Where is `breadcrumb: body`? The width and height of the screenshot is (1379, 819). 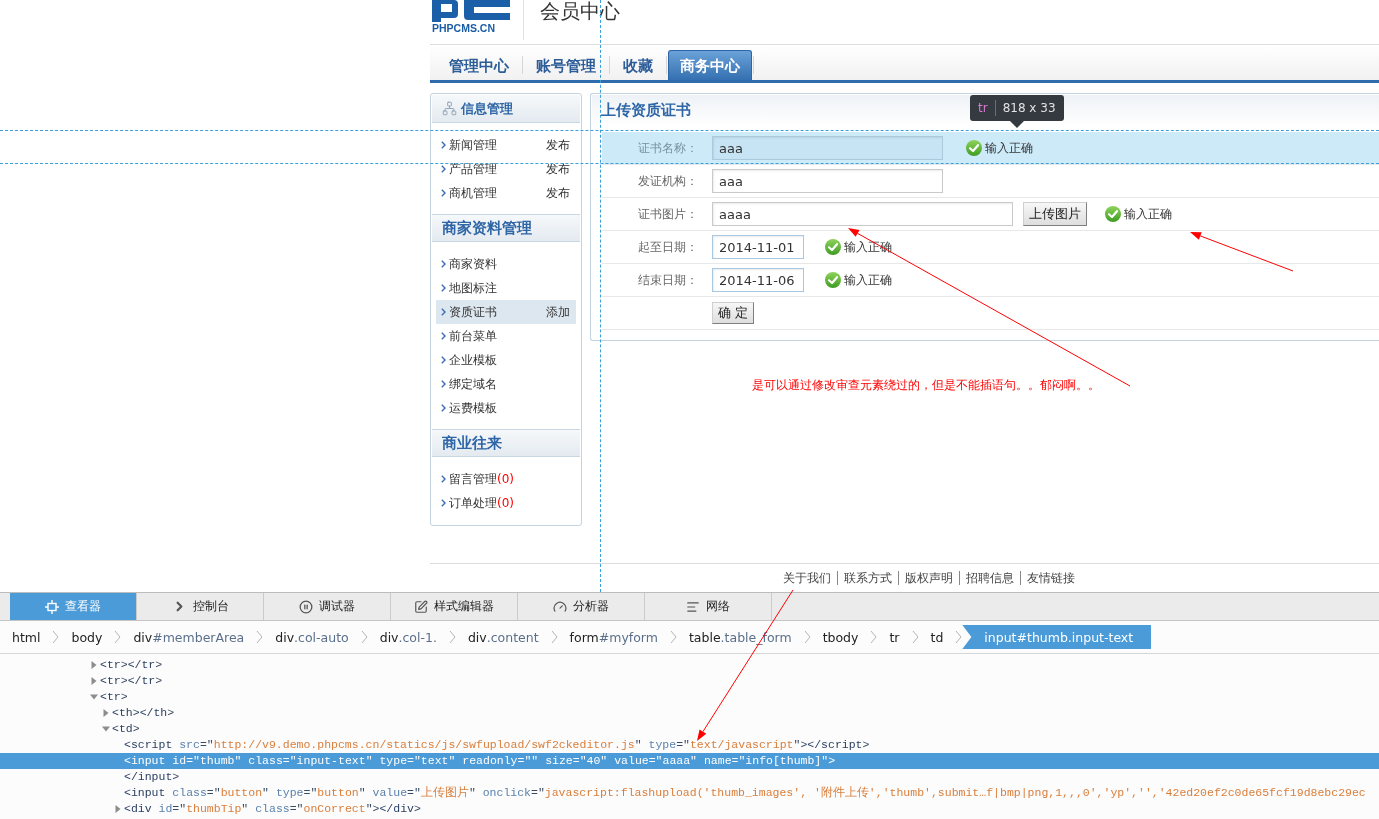
breadcrumb: body is located at coordinates (87, 637).